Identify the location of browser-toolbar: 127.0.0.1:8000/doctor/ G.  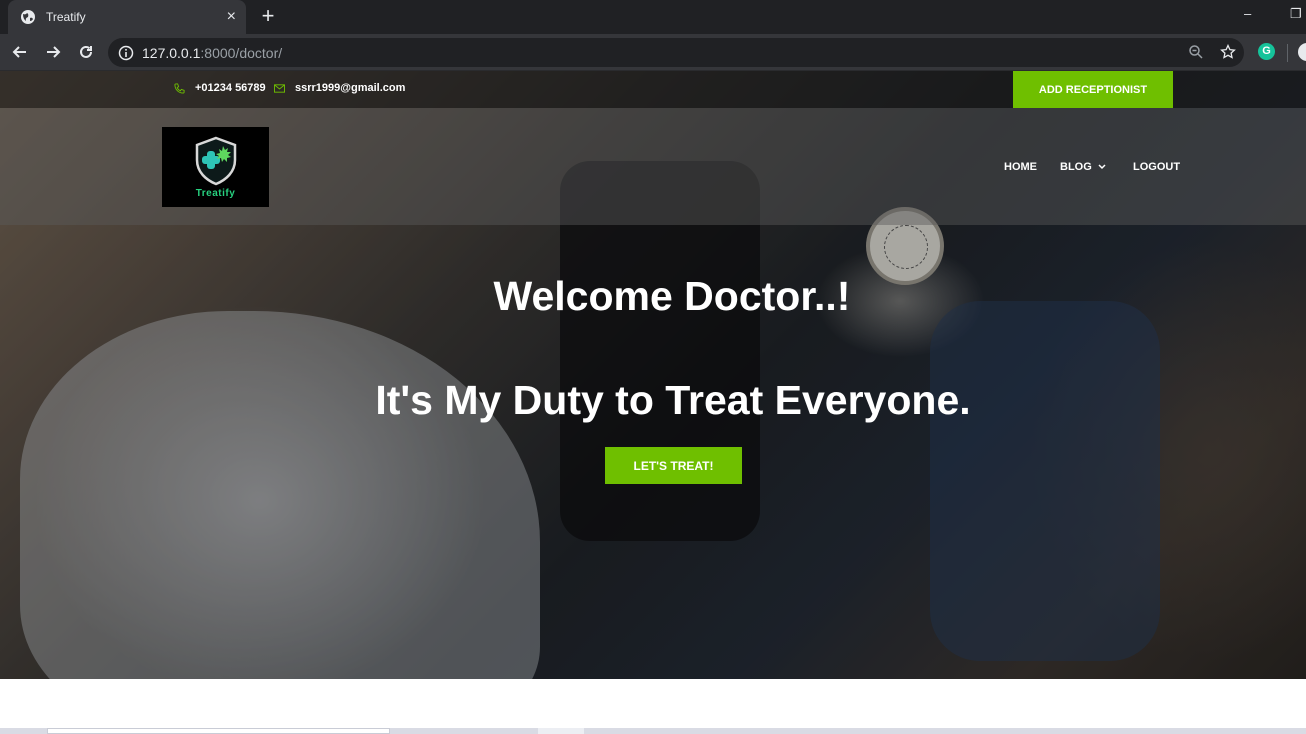
(653, 52).